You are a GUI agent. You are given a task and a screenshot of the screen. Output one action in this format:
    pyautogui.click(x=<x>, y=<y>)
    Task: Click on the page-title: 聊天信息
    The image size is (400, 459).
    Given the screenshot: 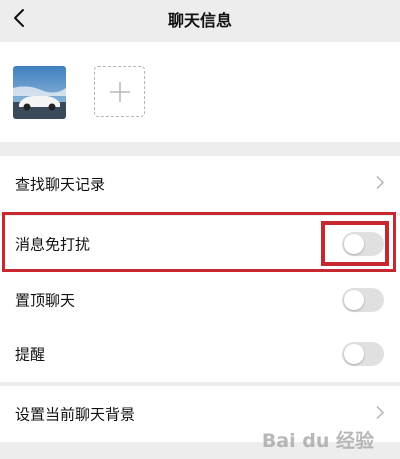 What is the action you would take?
    pyautogui.click(x=199, y=20)
    